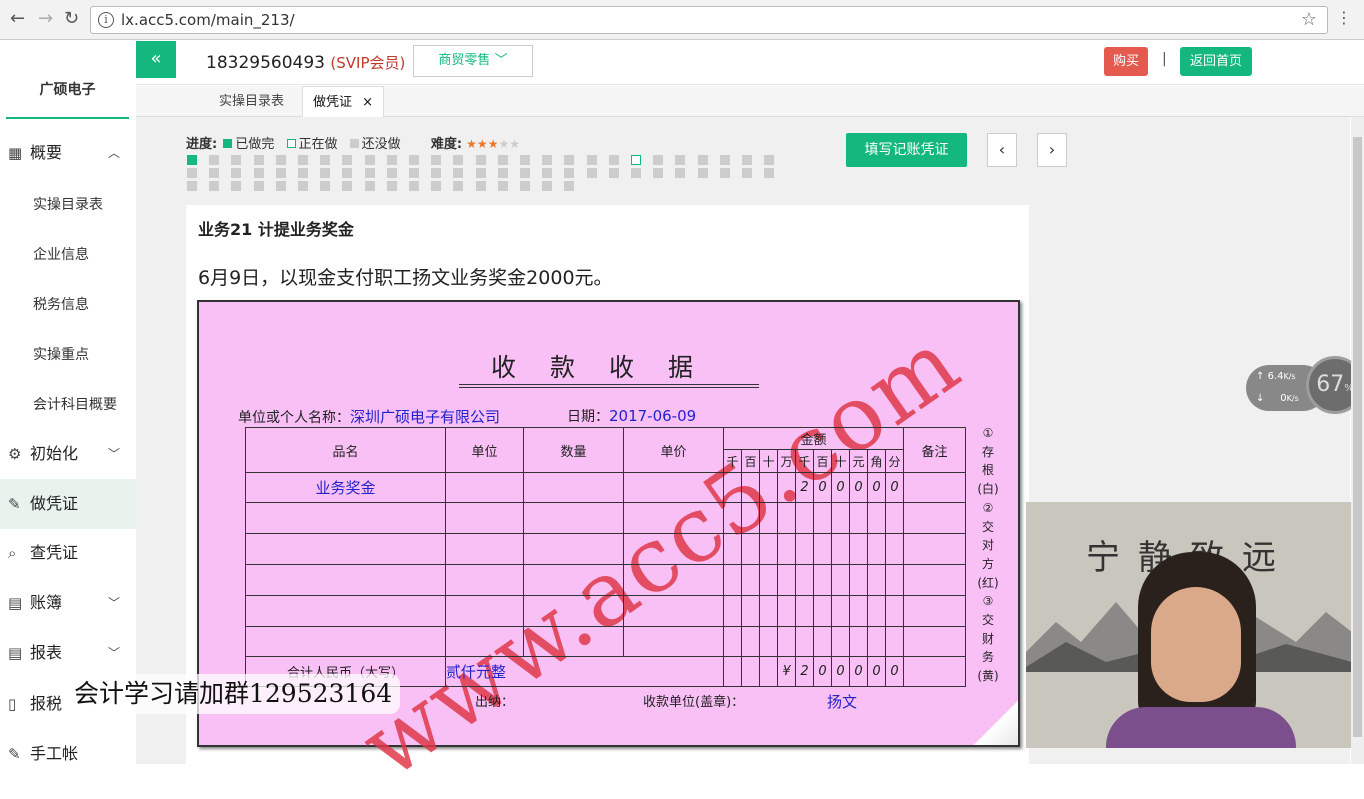 The image size is (1364, 799). I want to click on industry-dropdown: 商贸零售 ﹀, so click(473, 61).